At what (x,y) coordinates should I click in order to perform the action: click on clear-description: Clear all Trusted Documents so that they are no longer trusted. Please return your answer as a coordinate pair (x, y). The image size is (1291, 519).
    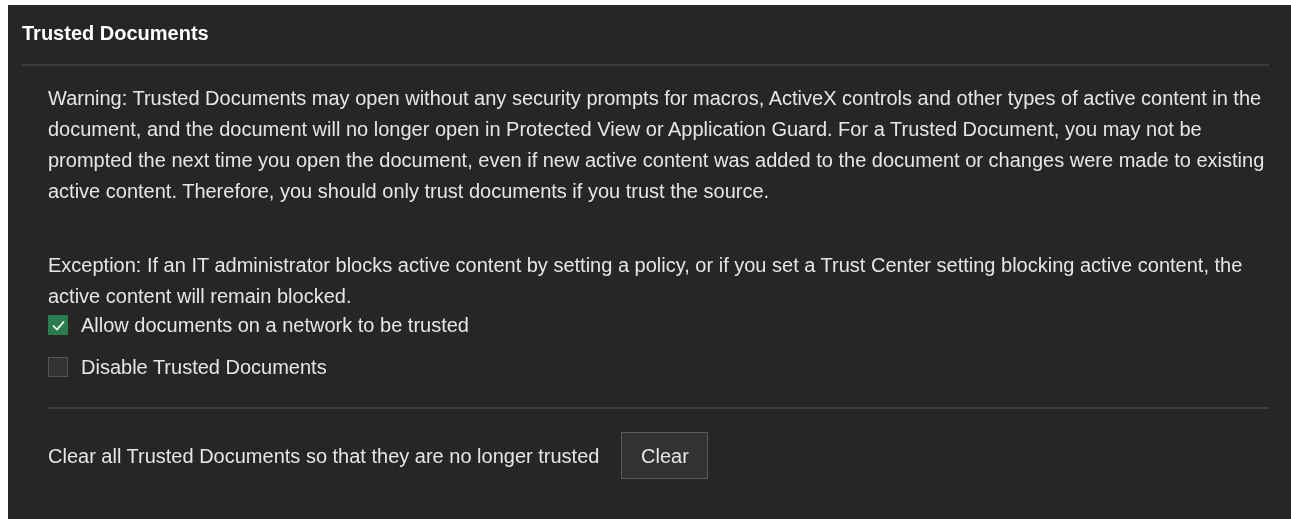
    Looking at the image, I should click on (324, 456).